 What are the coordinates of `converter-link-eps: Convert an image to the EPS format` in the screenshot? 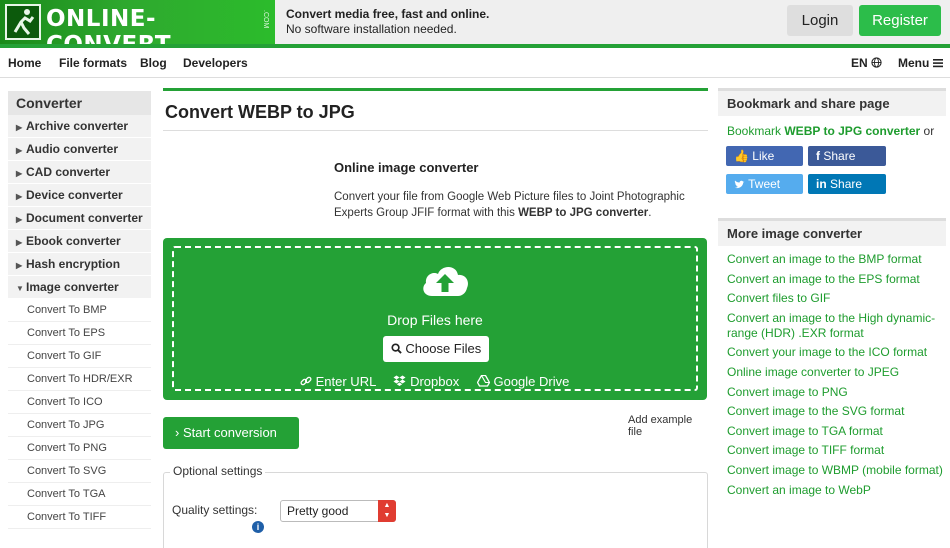 It's located at (836, 279).